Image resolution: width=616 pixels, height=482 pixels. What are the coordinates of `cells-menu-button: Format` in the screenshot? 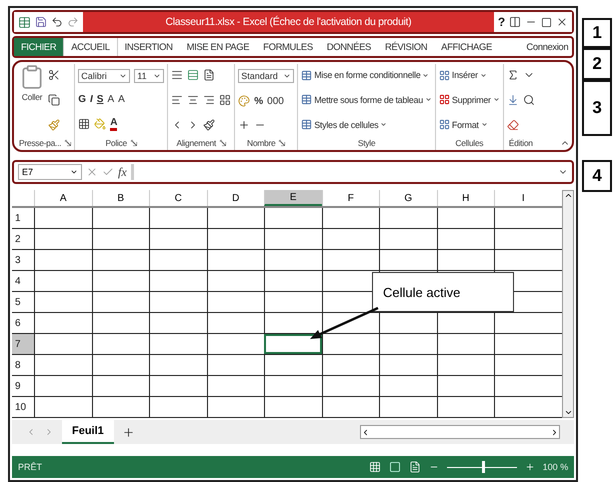 It's located at (469, 124).